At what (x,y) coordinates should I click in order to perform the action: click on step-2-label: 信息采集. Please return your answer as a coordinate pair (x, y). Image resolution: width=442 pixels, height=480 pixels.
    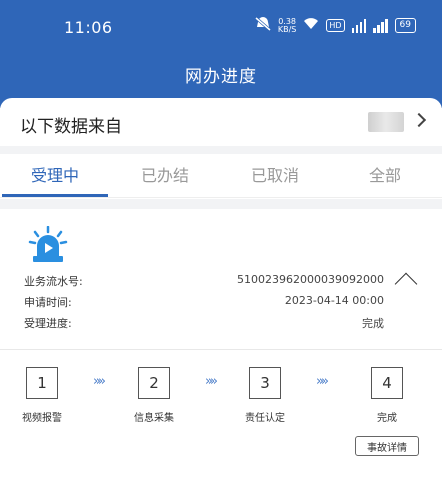
    Looking at the image, I should click on (154, 418).